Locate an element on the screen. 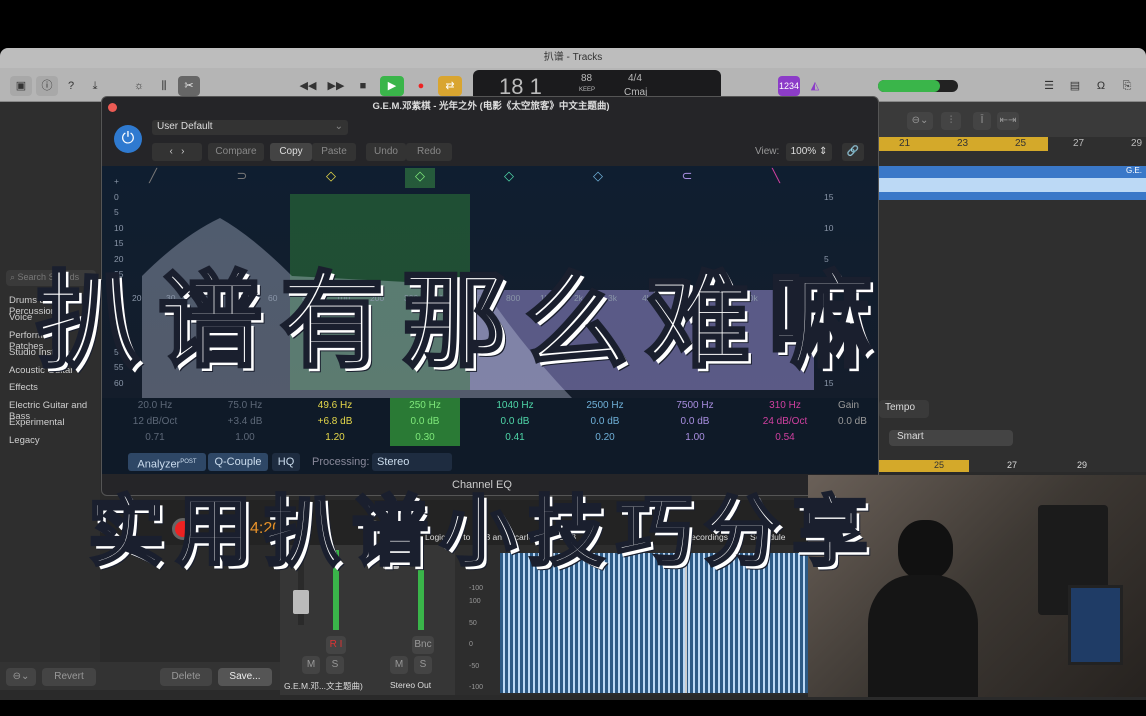 The image size is (1146, 716). metronome-icon: ◭ is located at coordinates (815, 86).